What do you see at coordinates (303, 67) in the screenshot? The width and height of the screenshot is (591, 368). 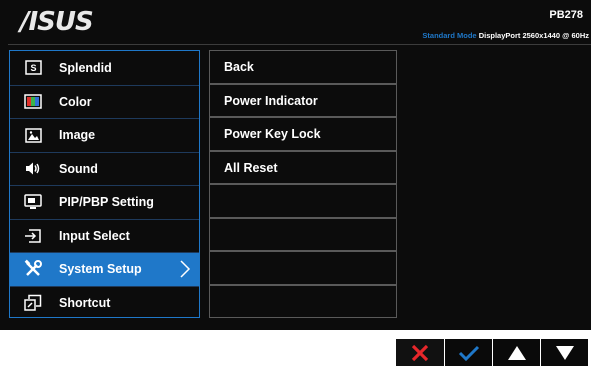 I see `submenu-item-back: Back` at bounding box center [303, 67].